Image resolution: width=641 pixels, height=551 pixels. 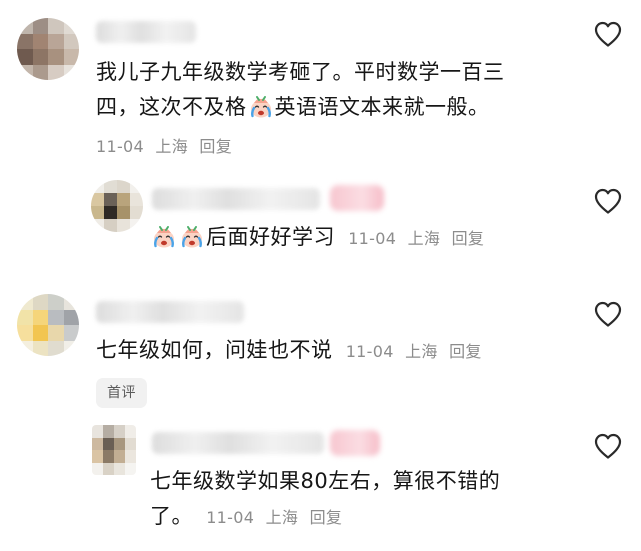 I want to click on comment-text: 后面好好学习 11-04 上海 回复, so click(x=317, y=238).